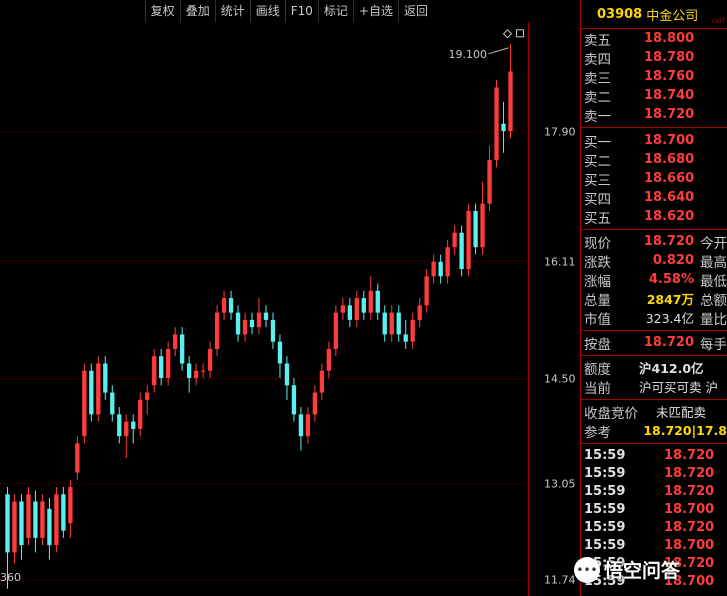 Image resolution: width=727 pixels, height=596 pixels. I want to click on watermark: ••• 悟空问答, so click(627, 569).